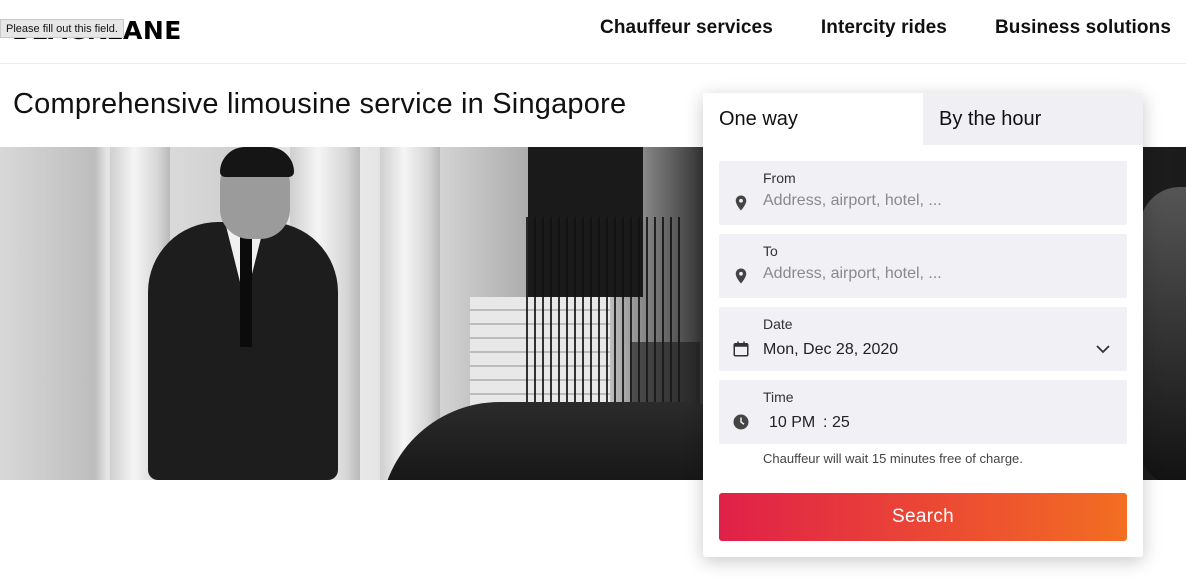 The width and height of the screenshot is (1186, 579). I want to click on hour-select: 10 PM, so click(792, 423).